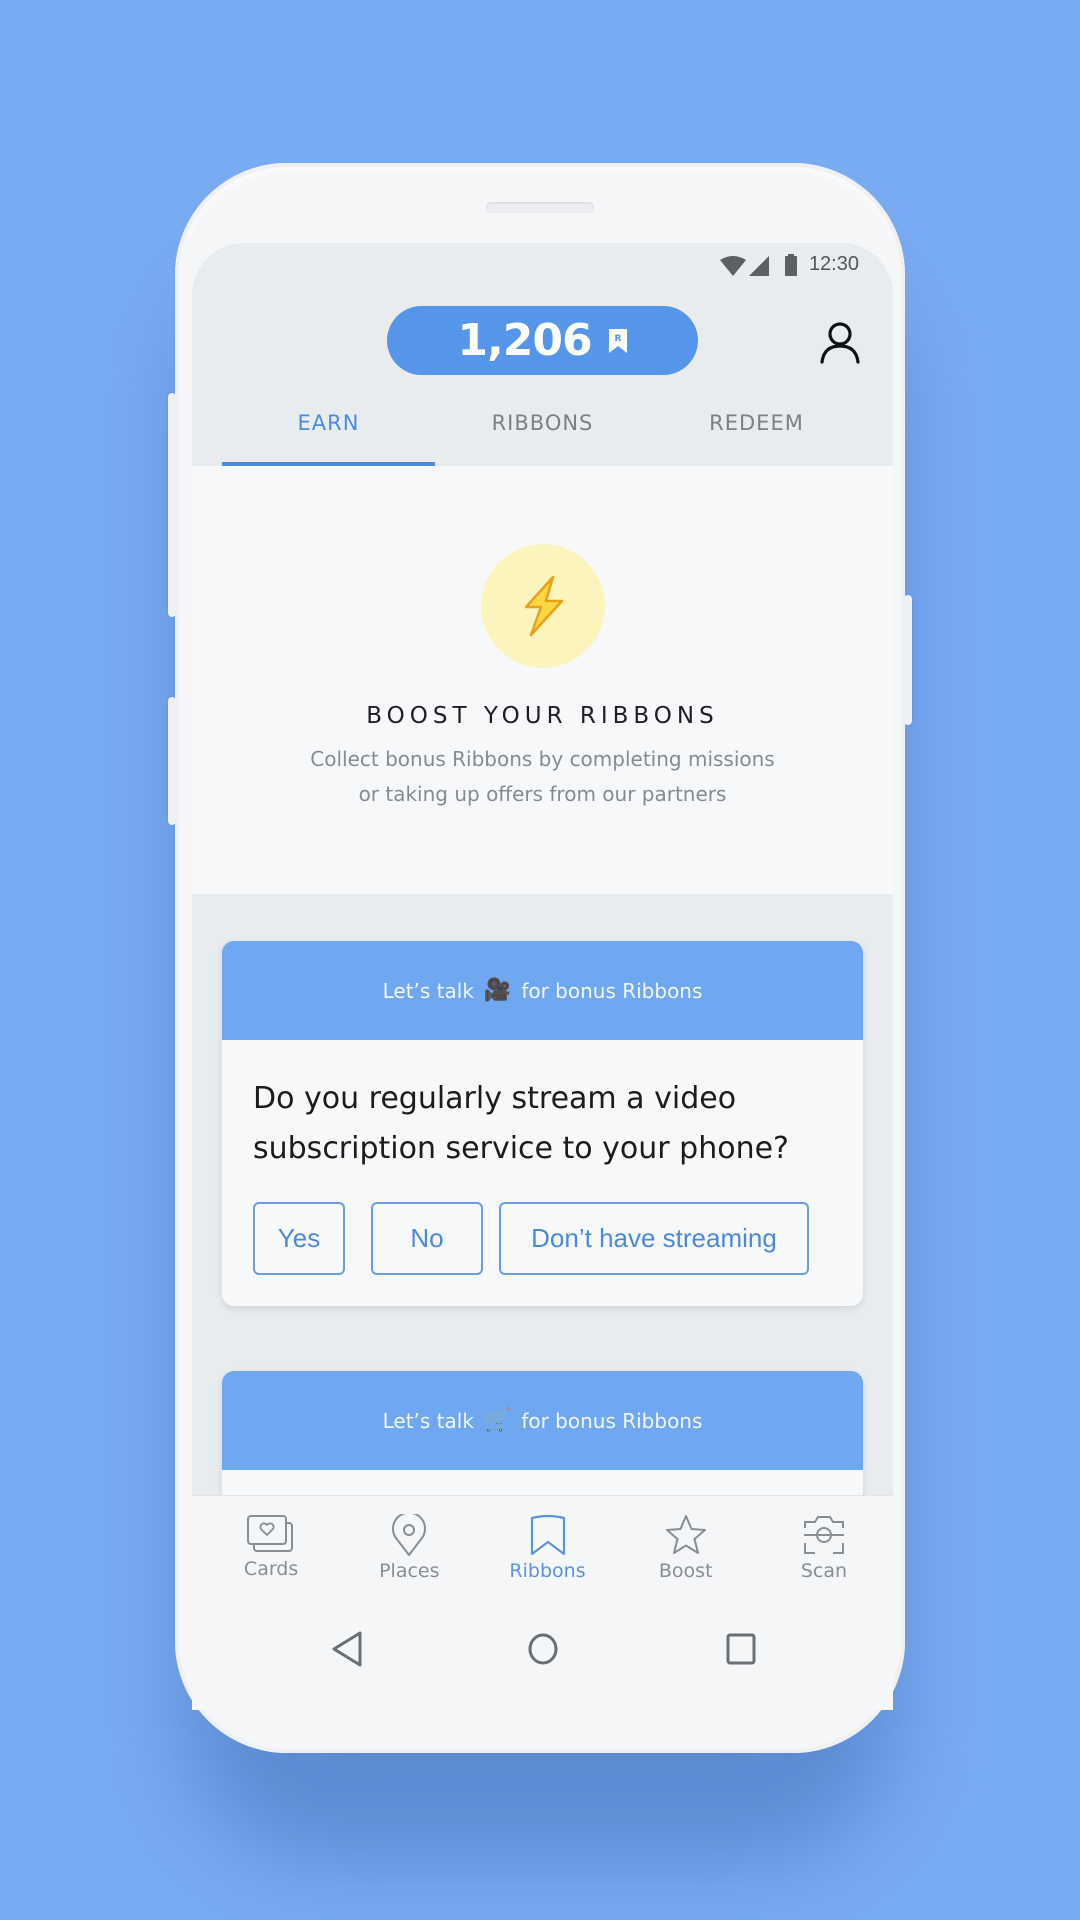  I want to click on nav-label: Places, so click(409, 1571).